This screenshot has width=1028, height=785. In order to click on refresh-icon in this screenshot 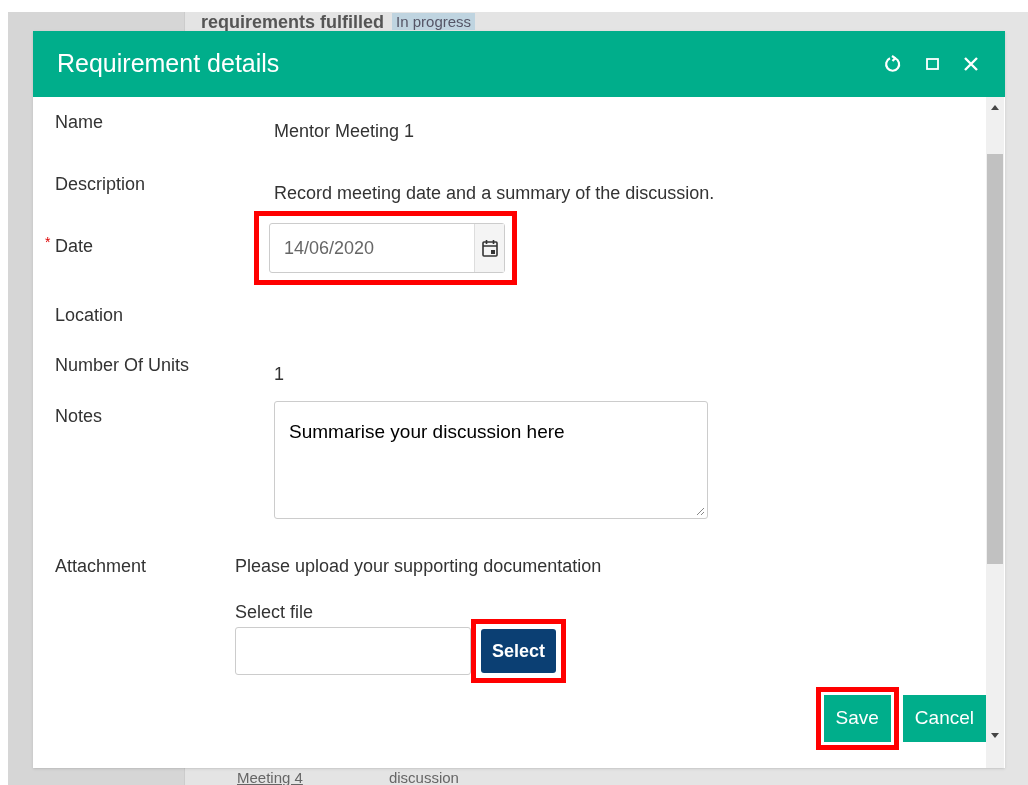, I will do `click(893, 64)`.